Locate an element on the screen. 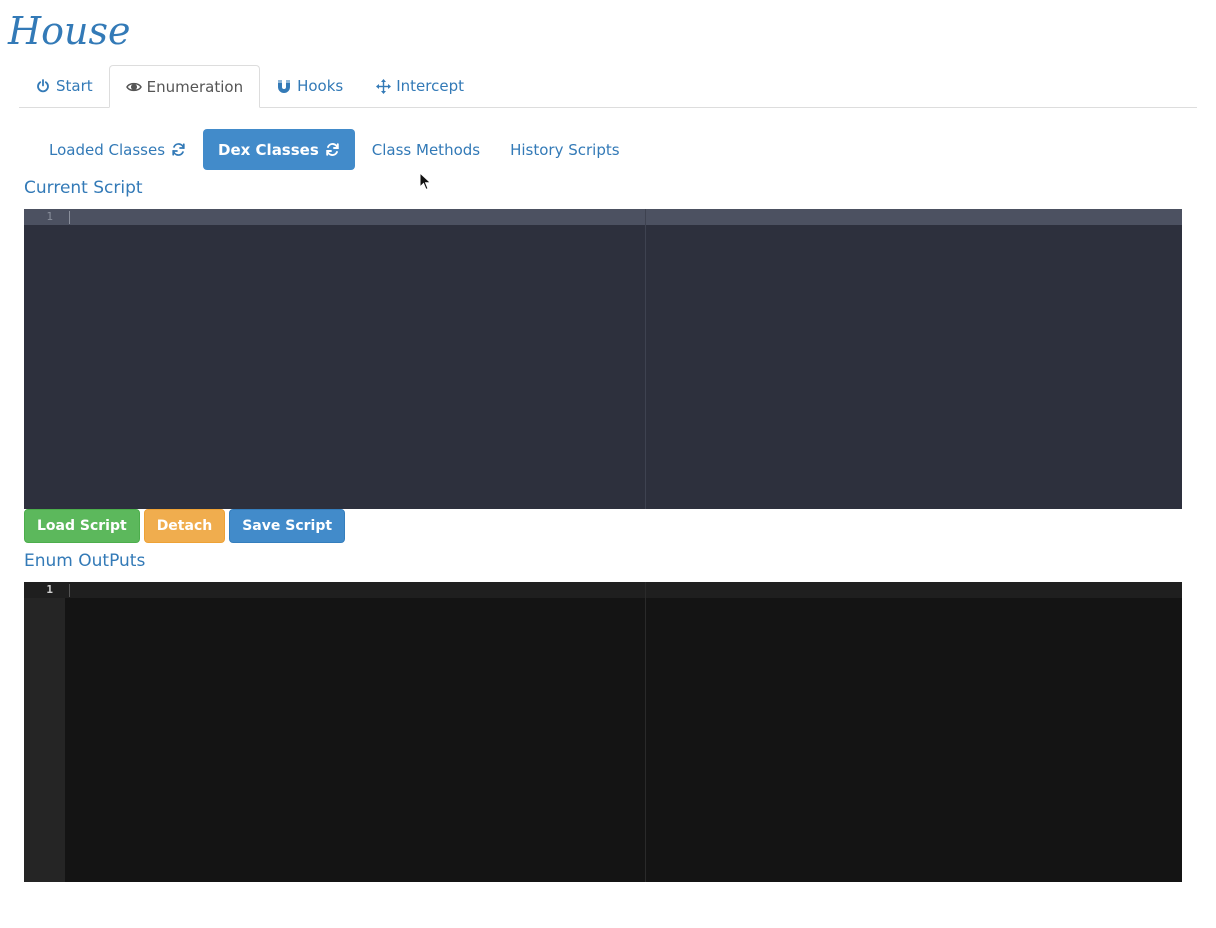 Image resolution: width=1216 pixels, height=928 pixels. mouse-pointer-icon is located at coordinates (425, 181).